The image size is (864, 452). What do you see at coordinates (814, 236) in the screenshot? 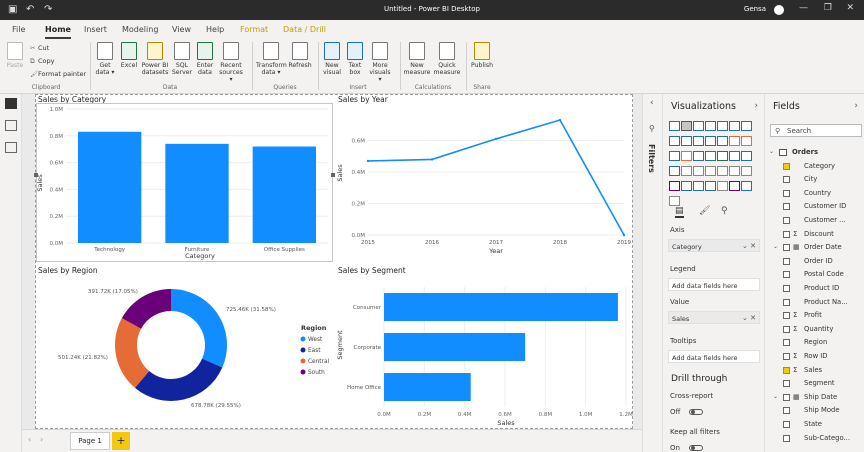
I see `field-item: Σ Discount` at bounding box center [814, 236].